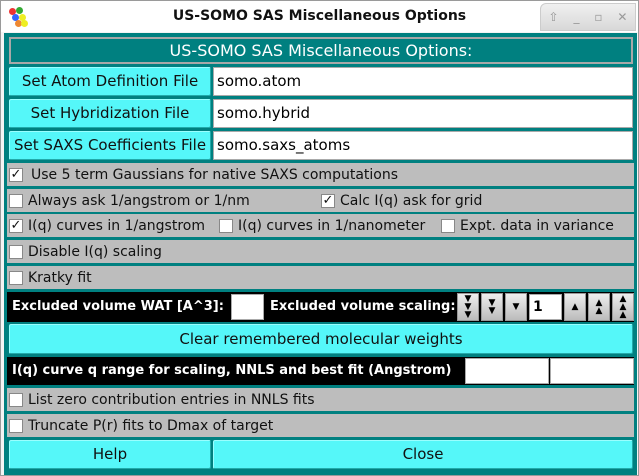 This screenshot has width=639, height=476. I want to click on truncate-checkbox: Truncate P(r) fits to Dmax of target, so click(141, 426).